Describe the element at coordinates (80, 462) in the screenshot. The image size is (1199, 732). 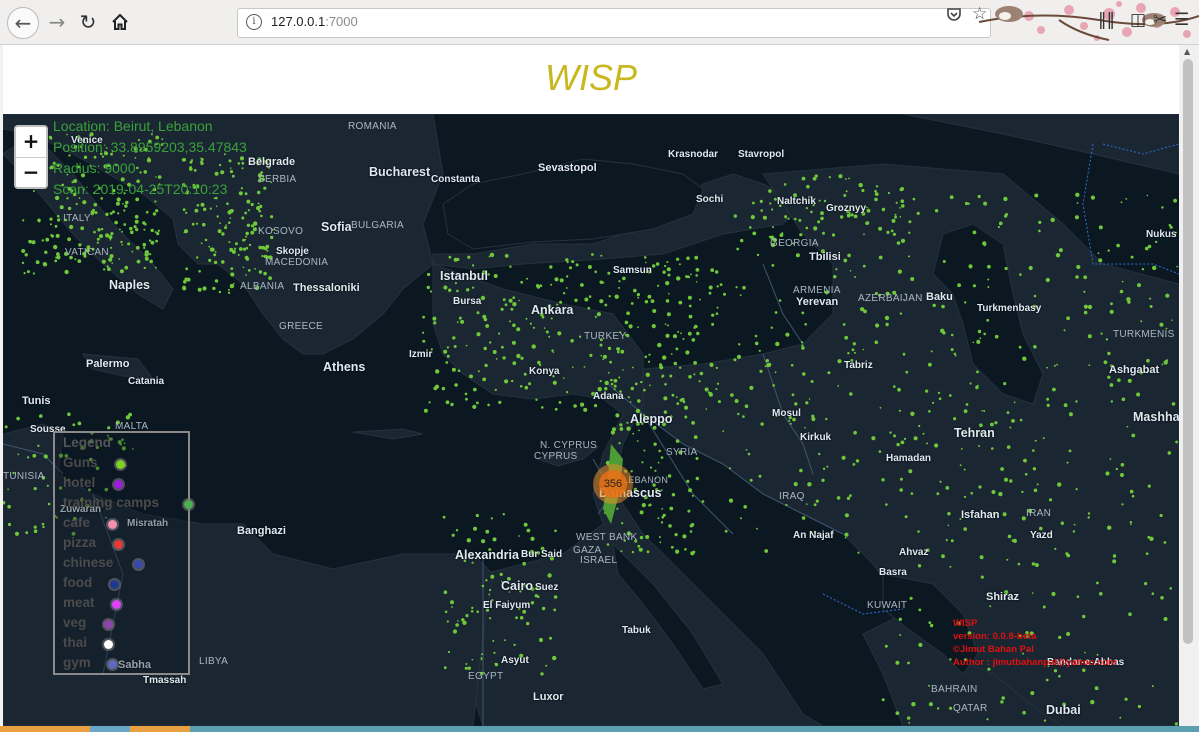
I see `legend-item: Guns` at that location.